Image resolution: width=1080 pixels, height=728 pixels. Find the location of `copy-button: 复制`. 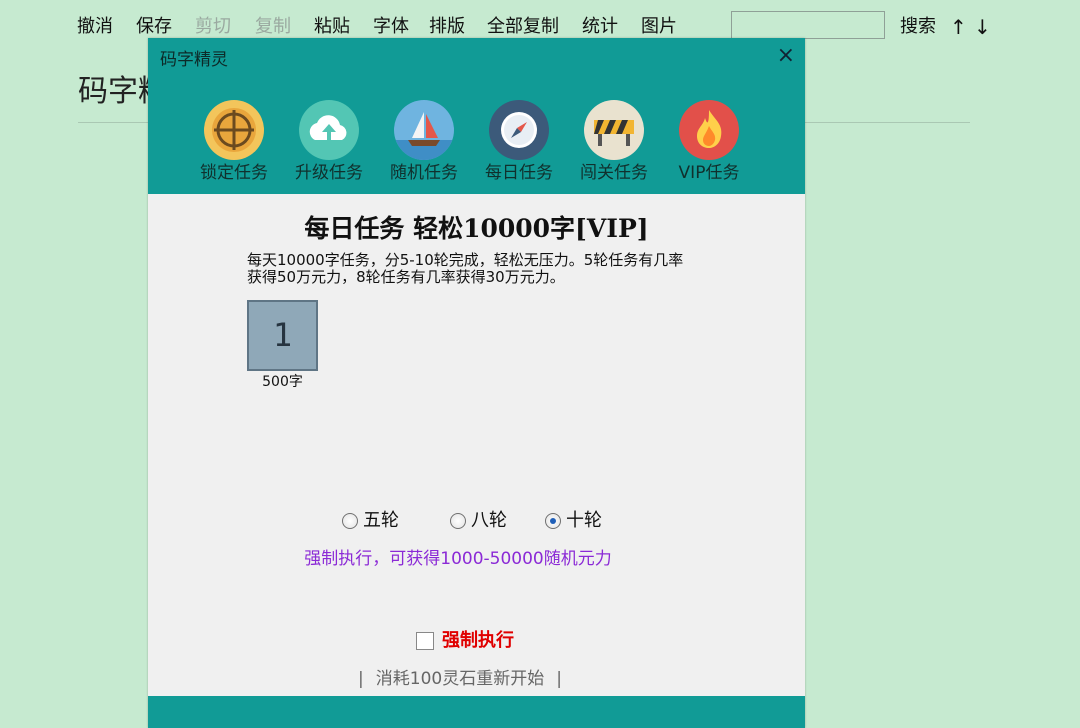

copy-button: 复制 is located at coordinates (273, 27).